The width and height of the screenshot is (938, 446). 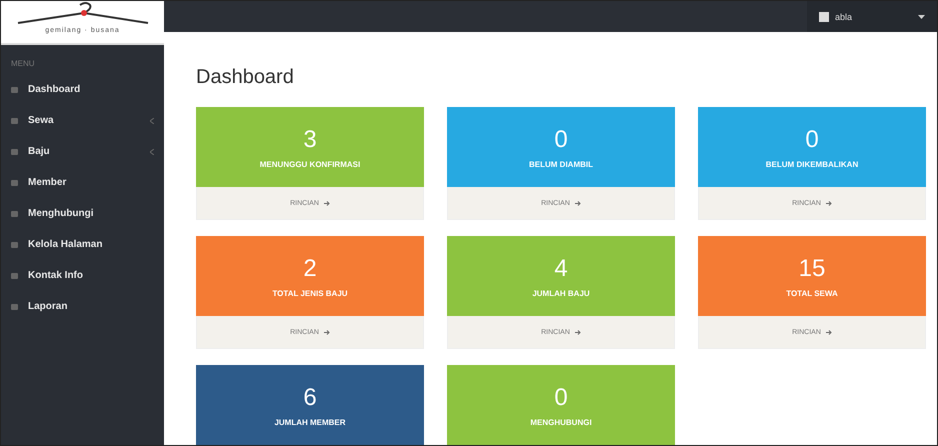 What do you see at coordinates (812, 293) in the screenshot?
I see `stat-label: TOTAL SEWA` at bounding box center [812, 293].